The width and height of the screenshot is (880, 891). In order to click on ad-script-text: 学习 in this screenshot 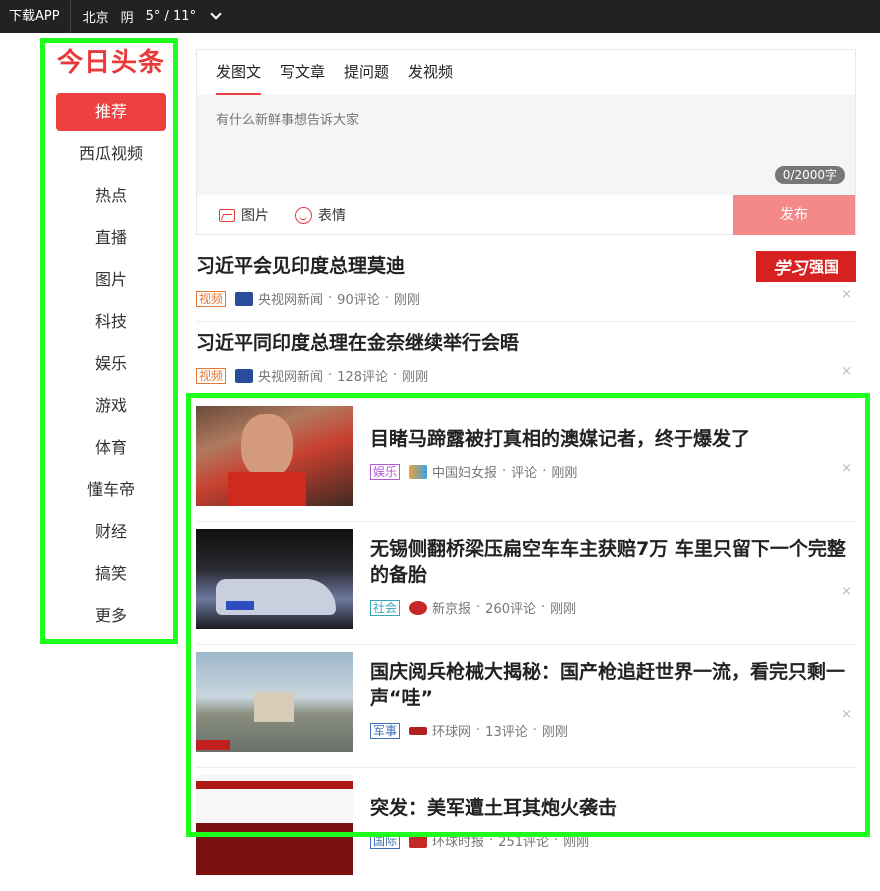, I will do `click(789, 269)`.